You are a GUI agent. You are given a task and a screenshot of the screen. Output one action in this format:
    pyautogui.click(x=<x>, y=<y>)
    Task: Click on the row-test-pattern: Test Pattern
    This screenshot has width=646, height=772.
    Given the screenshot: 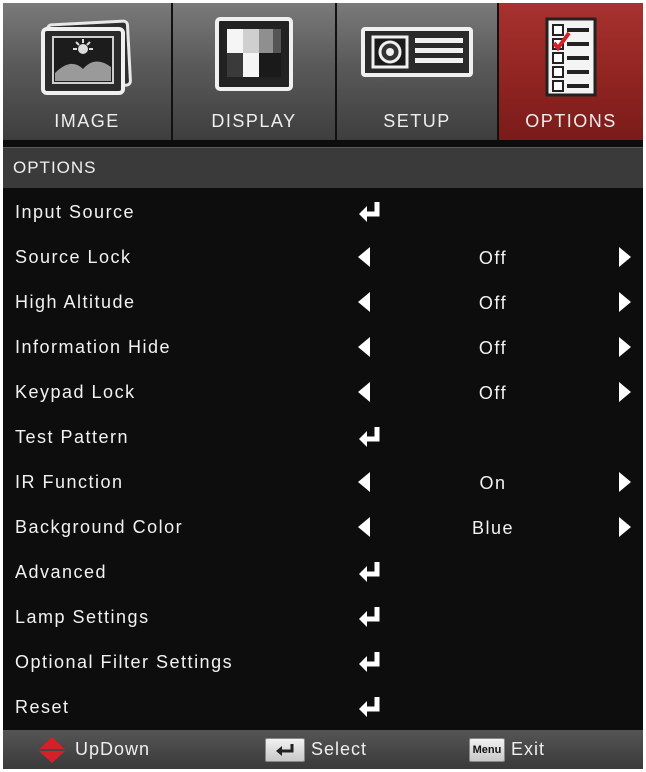 What is the action you would take?
    pyautogui.click(x=323, y=437)
    